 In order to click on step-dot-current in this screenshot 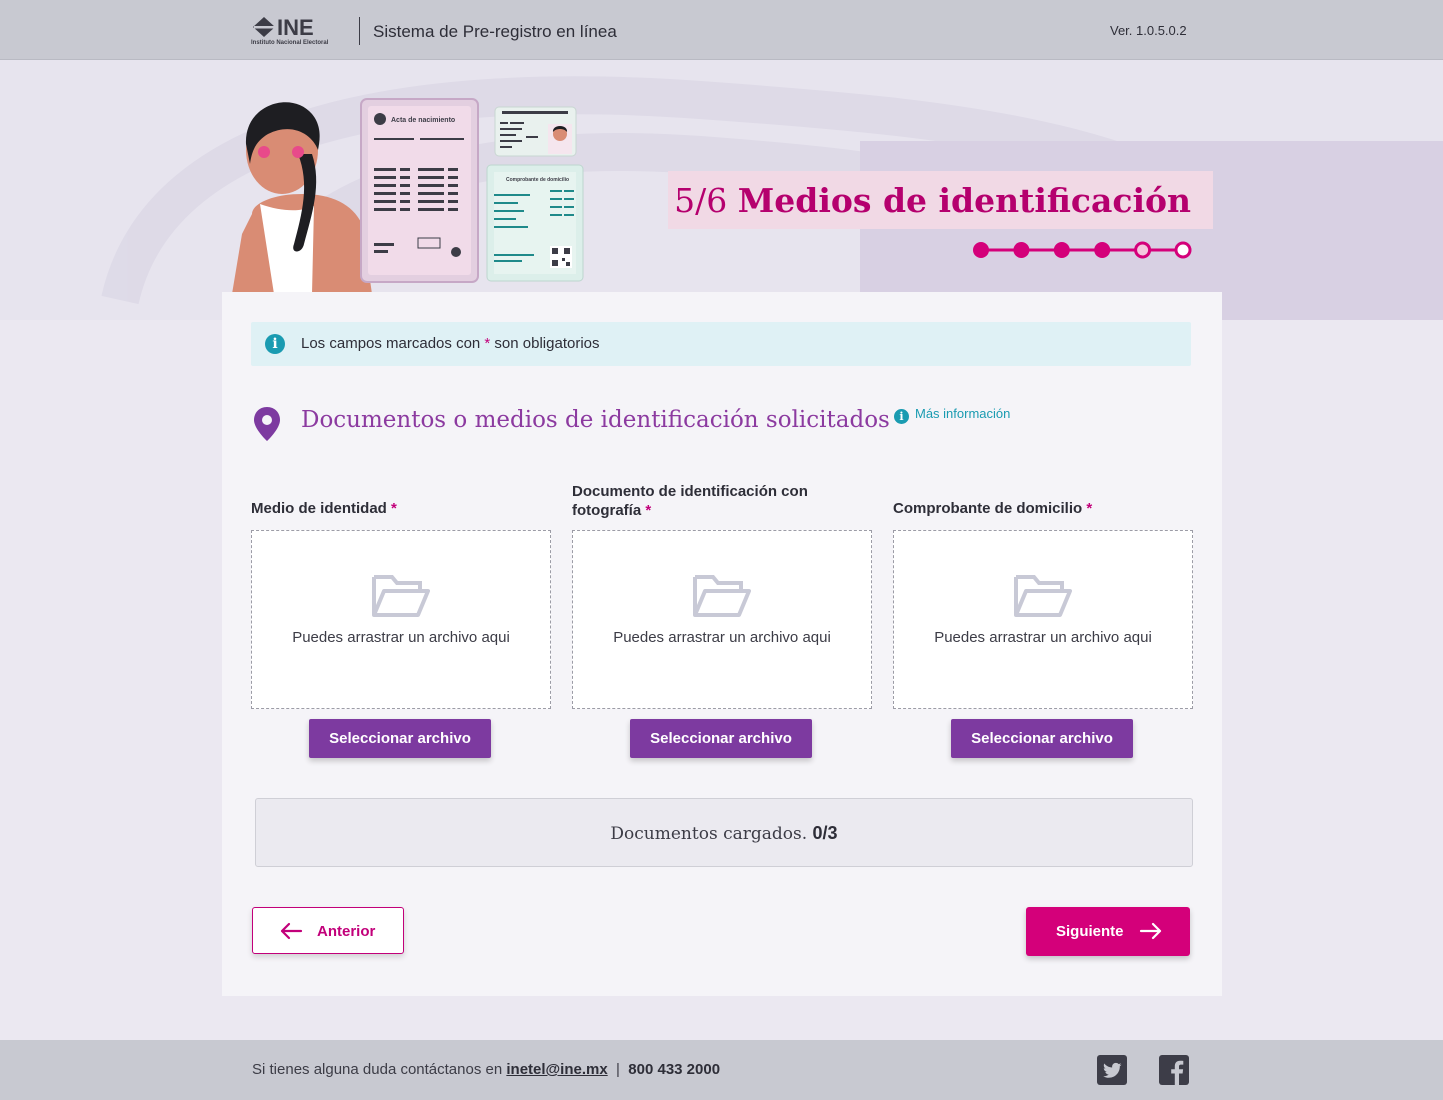, I will do `click(1143, 250)`.